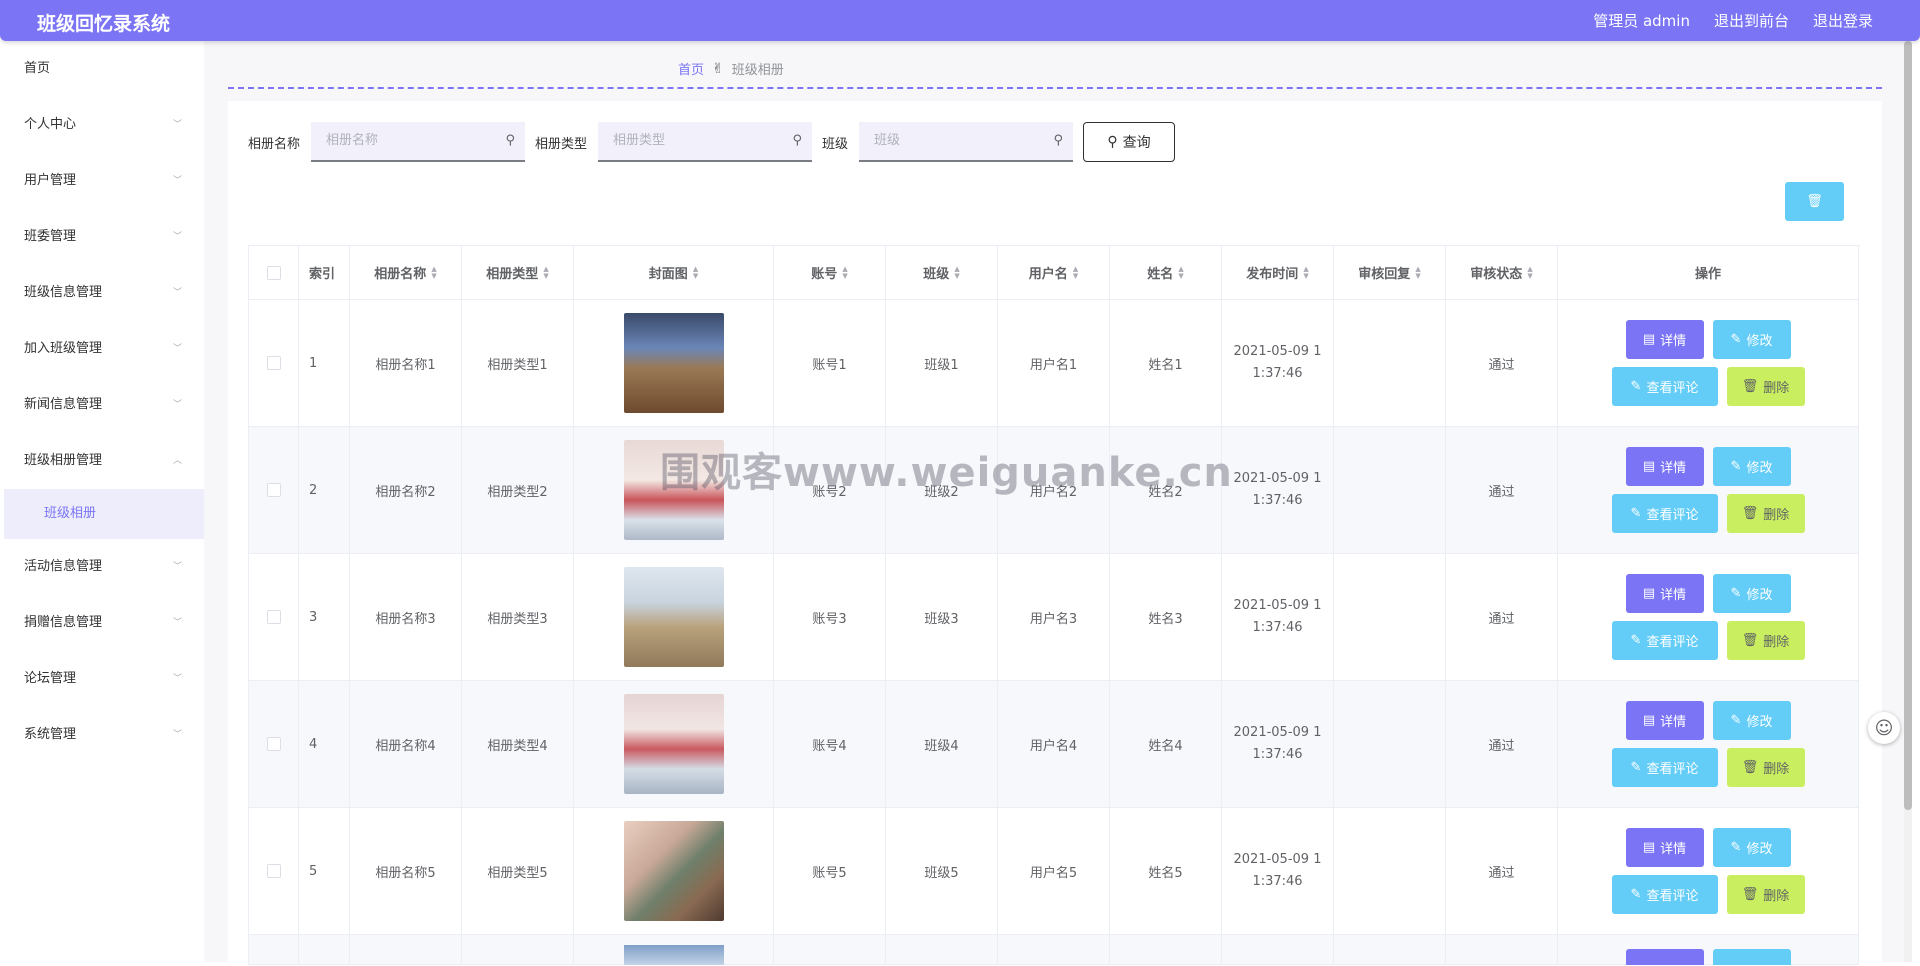 The image size is (1920, 966). What do you see at coordinates (1129, 142) in the screenshot?
I see `query-button: ⚲ 查询` at bounding box center [1129, 142].